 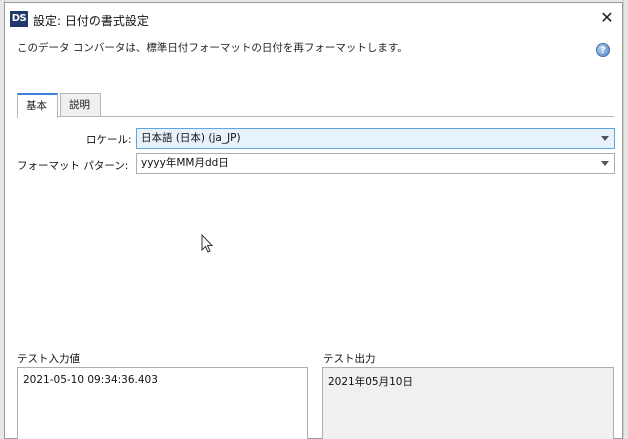 What do you see at coordinates (19, 19) in the screenshot?
I see `app-logo-icon: DS` at bounding box center [19, 19].